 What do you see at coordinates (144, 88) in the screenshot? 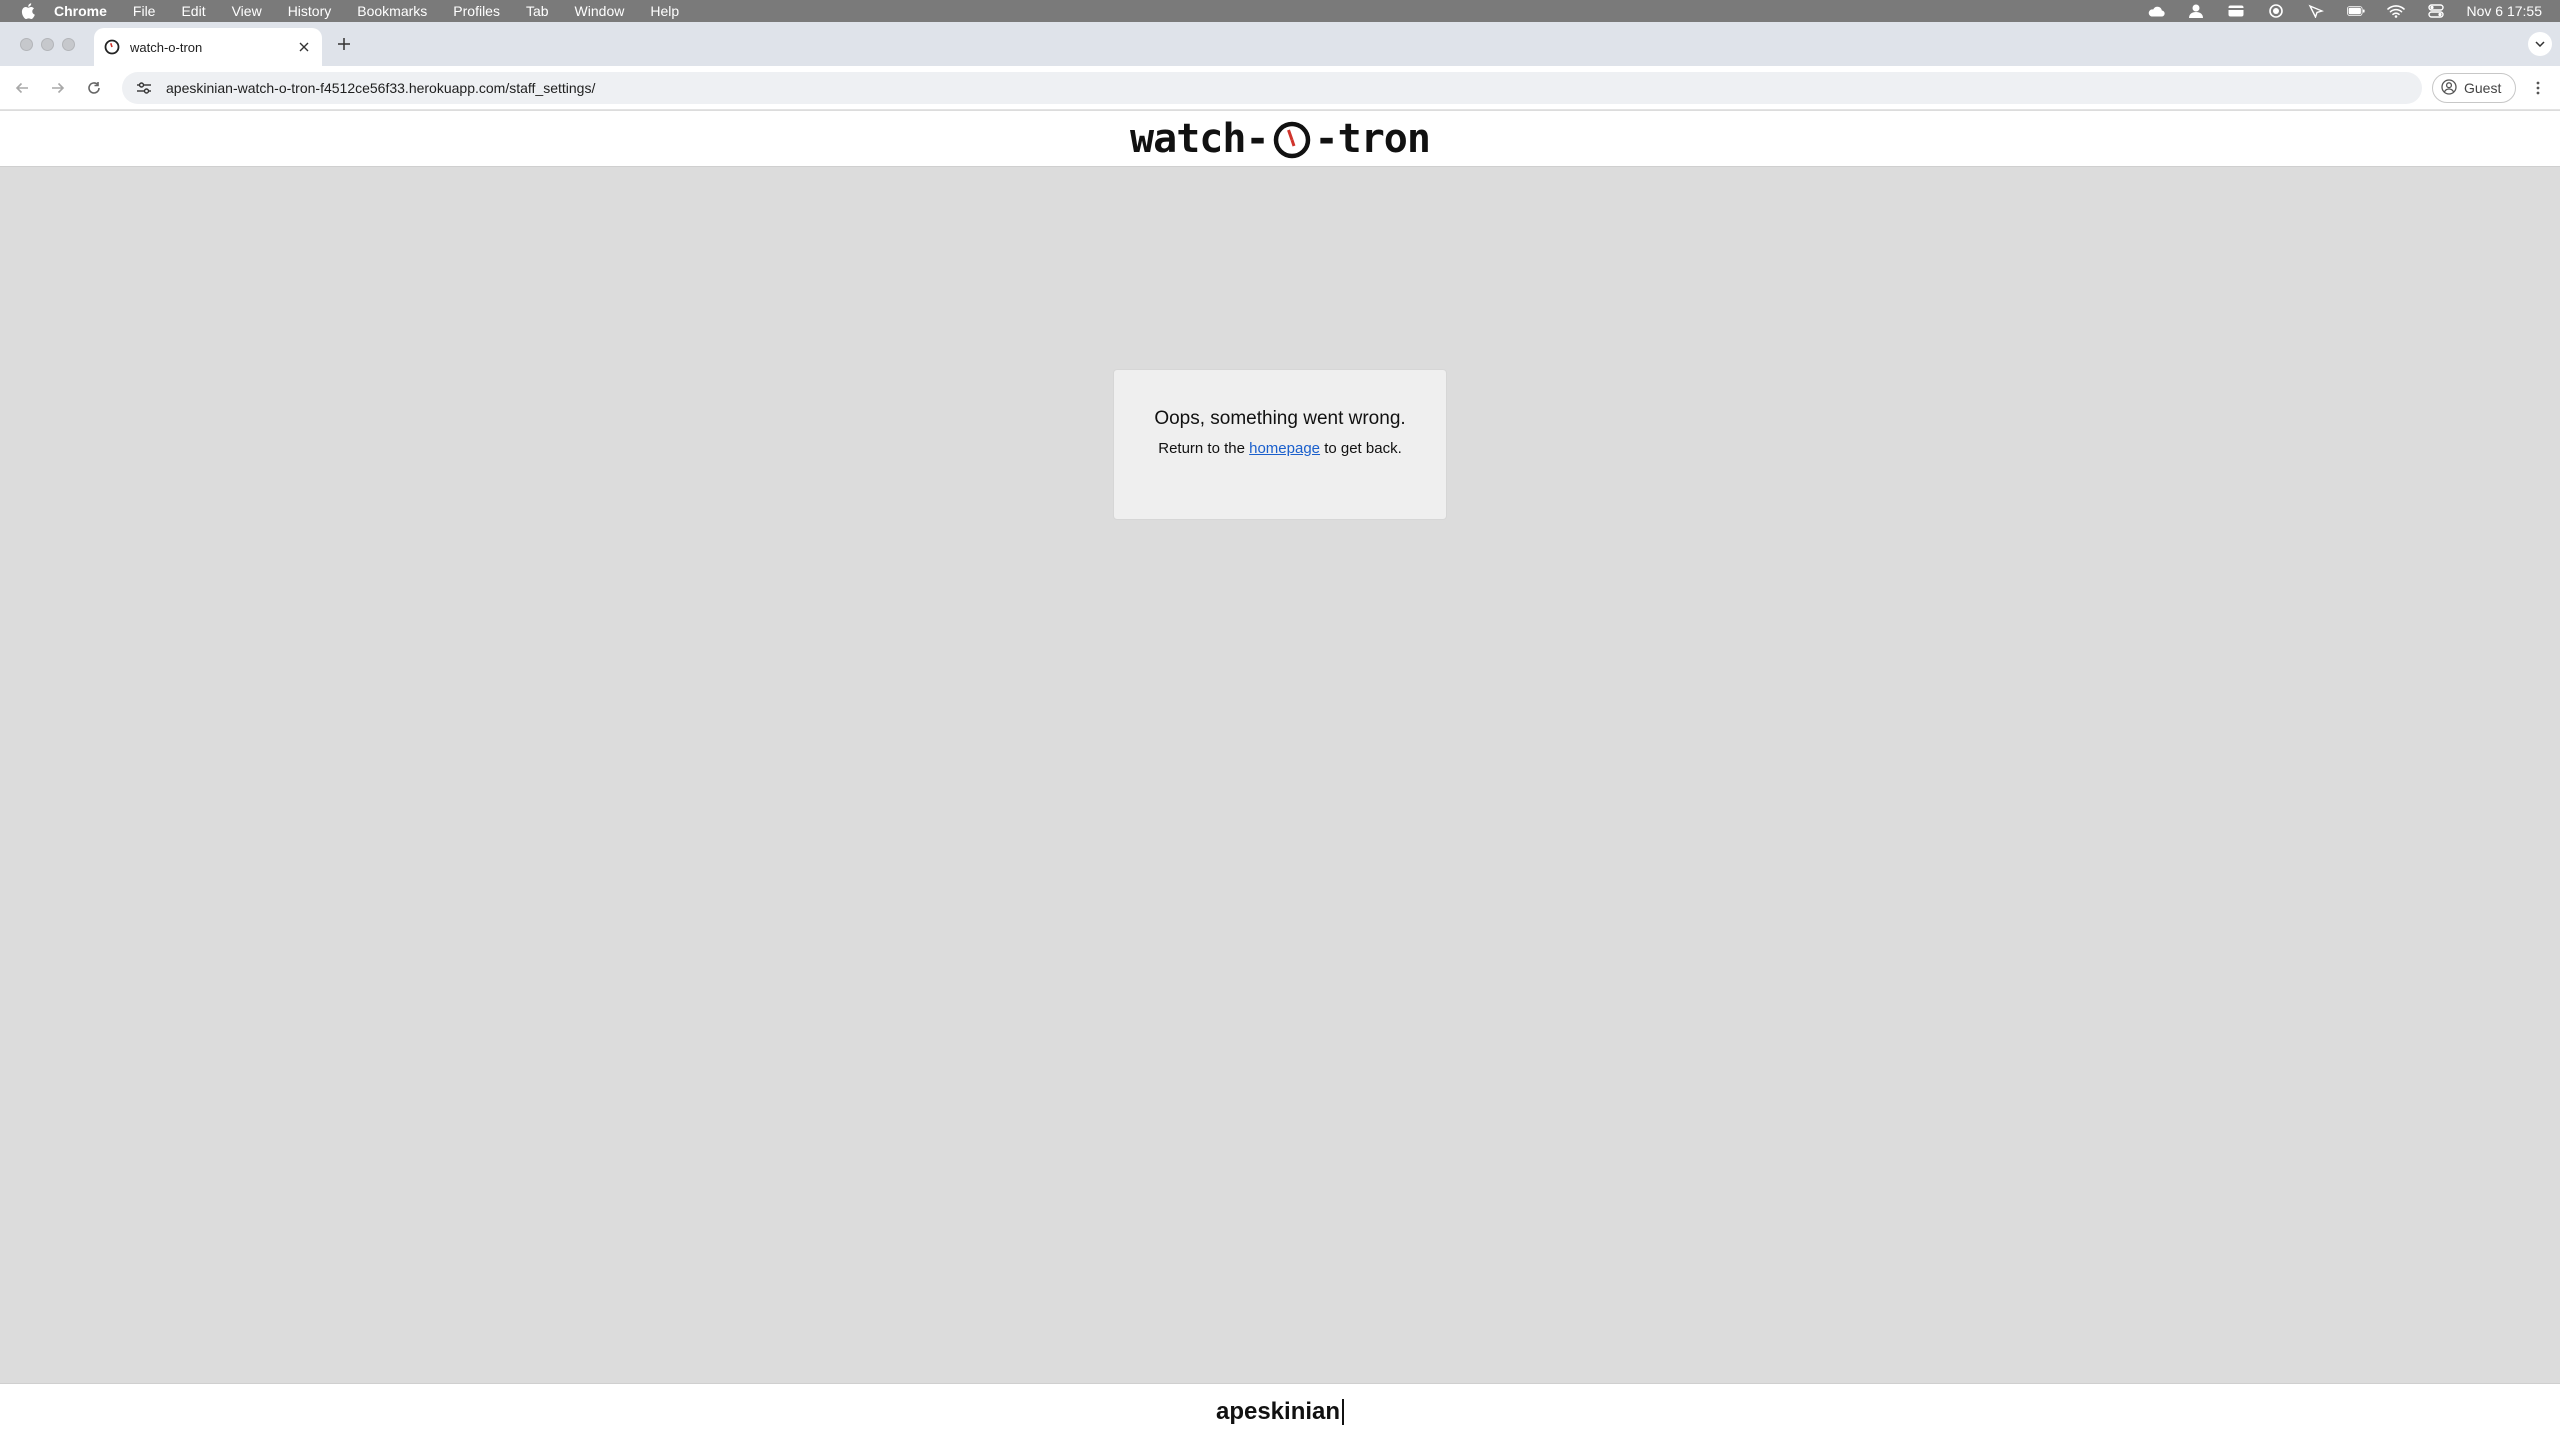
I see `site-settings-icon` at bounding box center [144, 88].